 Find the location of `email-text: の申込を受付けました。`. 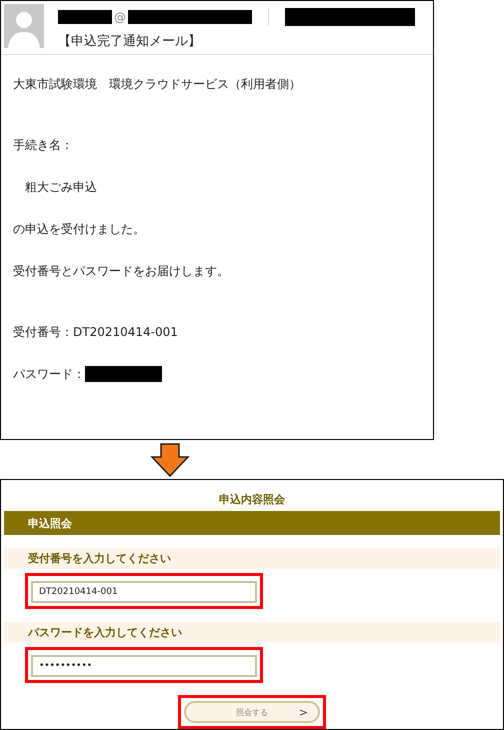

email-text: の申込を受付けました。 is located at coordinates (79, 229).